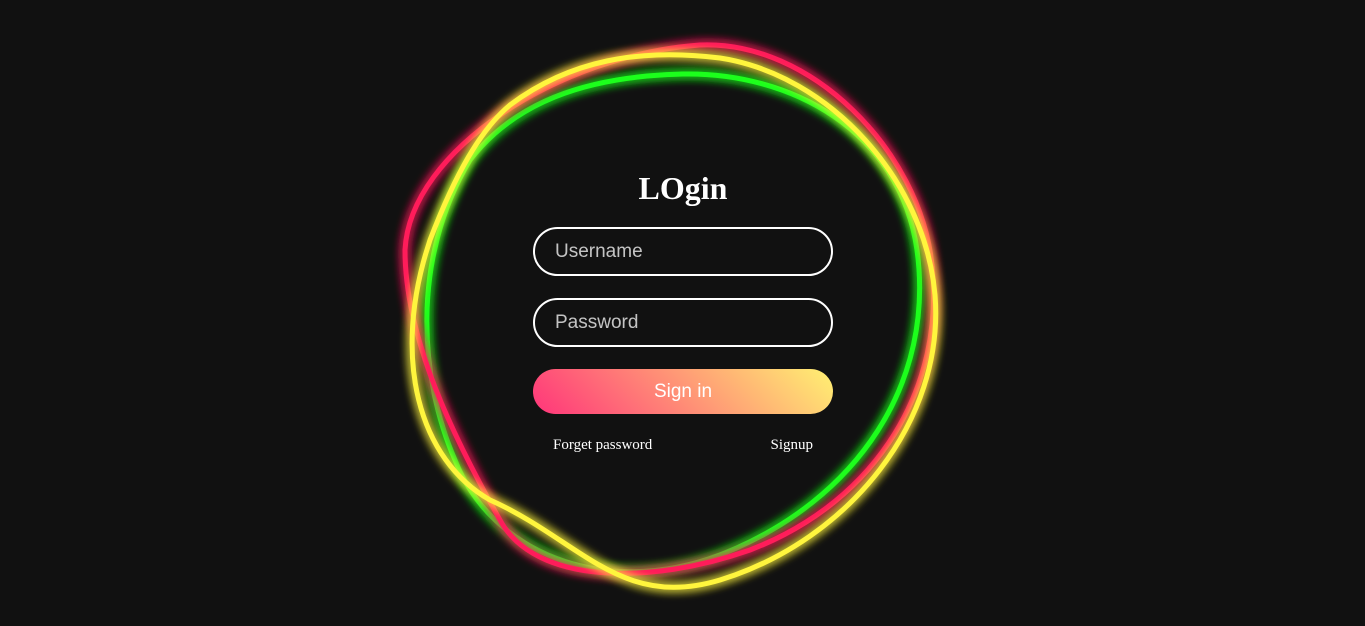 The image size is (1365, 626). Describe the element at coordinates (683, 445) in the screenshot. I see `auth-links: Forget password Signup` at that location.